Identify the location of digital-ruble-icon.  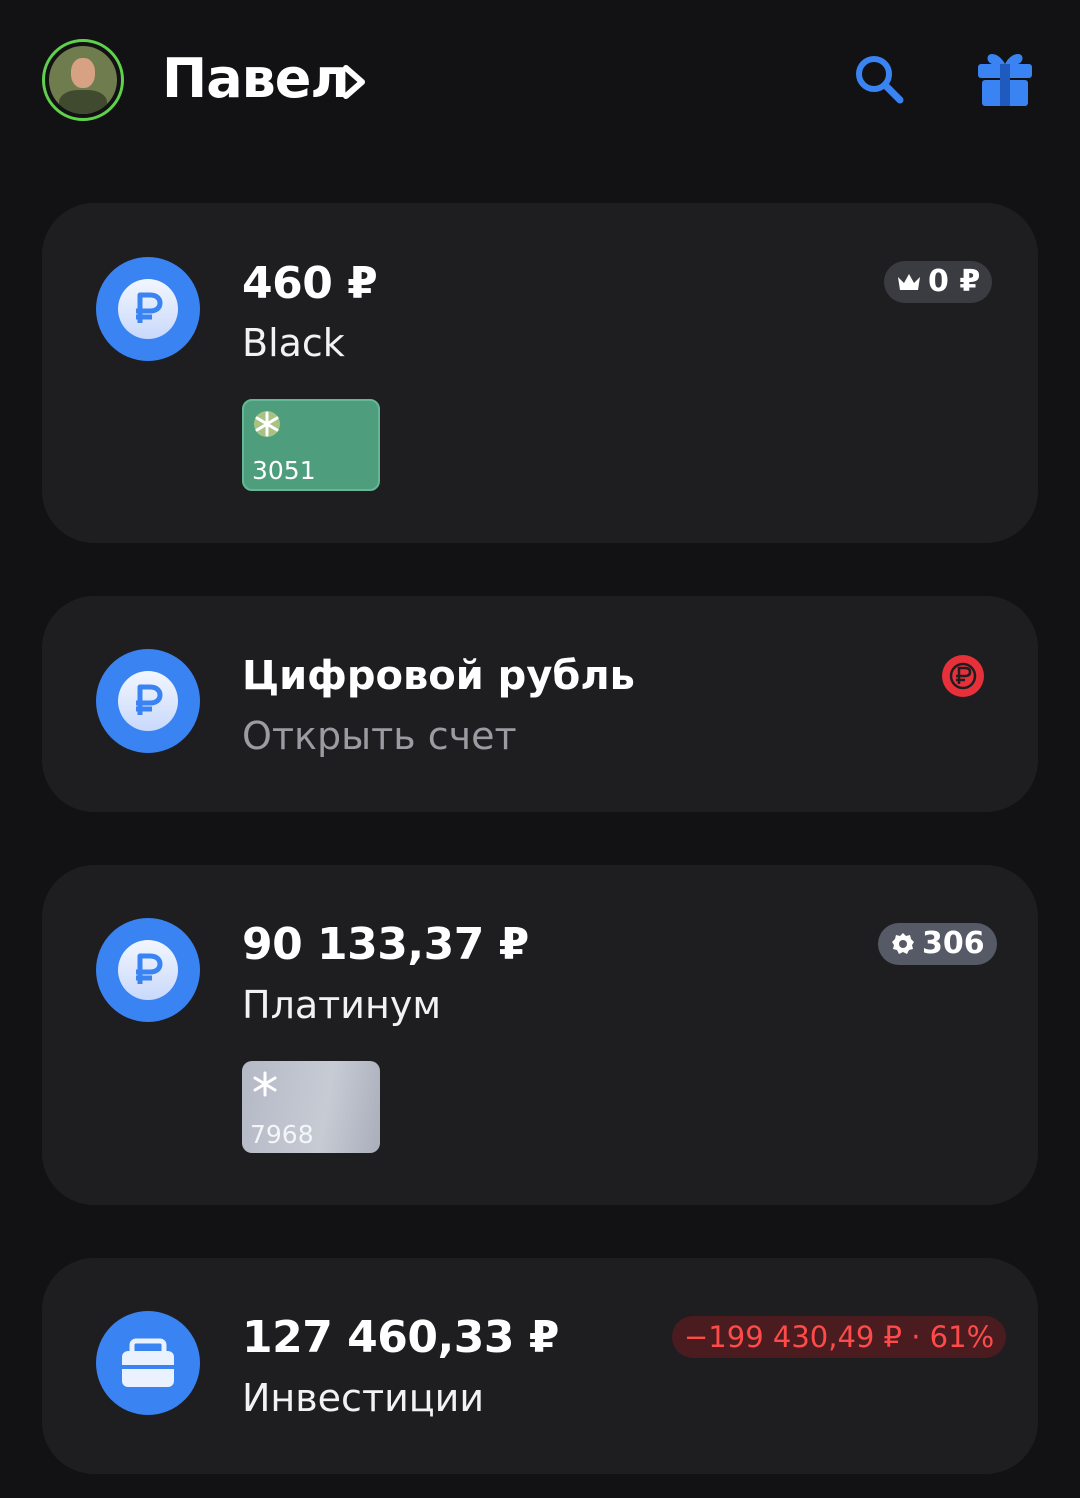
(963, 676).